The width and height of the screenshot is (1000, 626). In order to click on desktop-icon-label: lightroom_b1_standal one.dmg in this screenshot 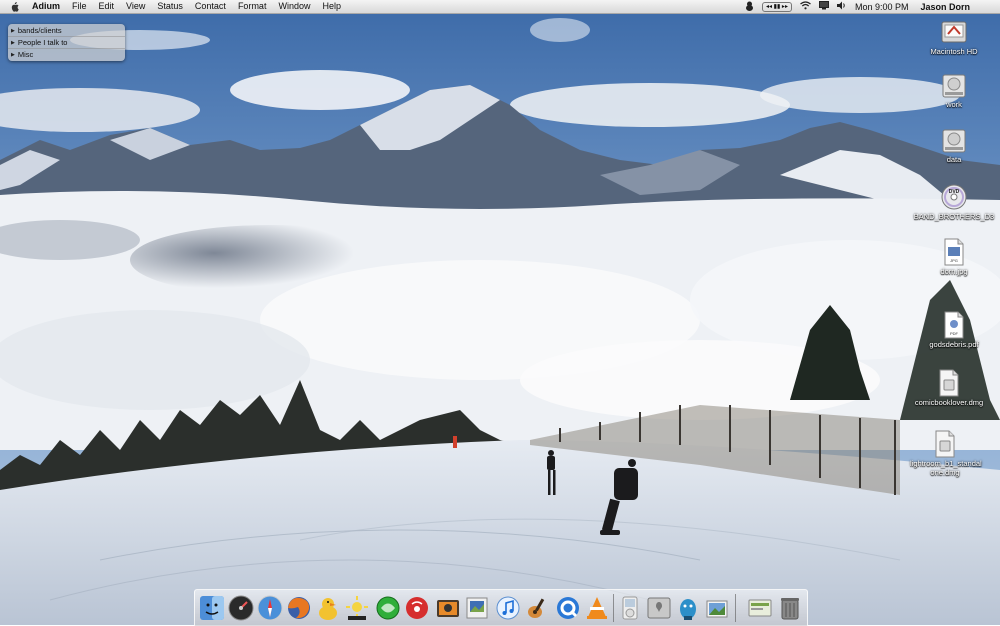, I will do `click(946, 468)`.